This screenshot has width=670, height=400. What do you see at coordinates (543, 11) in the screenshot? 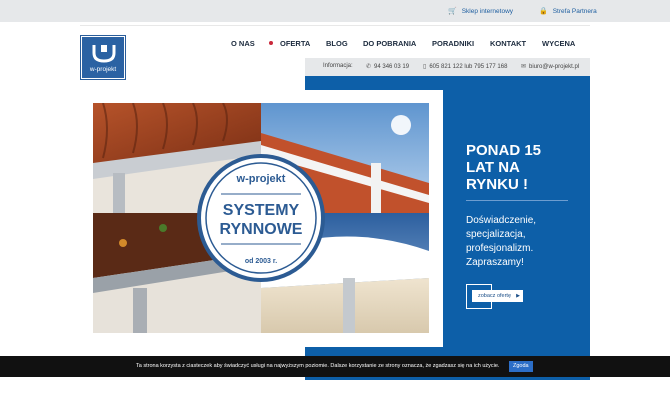
I see `lock-icon: 🔒` at bounding box center [543, 11].